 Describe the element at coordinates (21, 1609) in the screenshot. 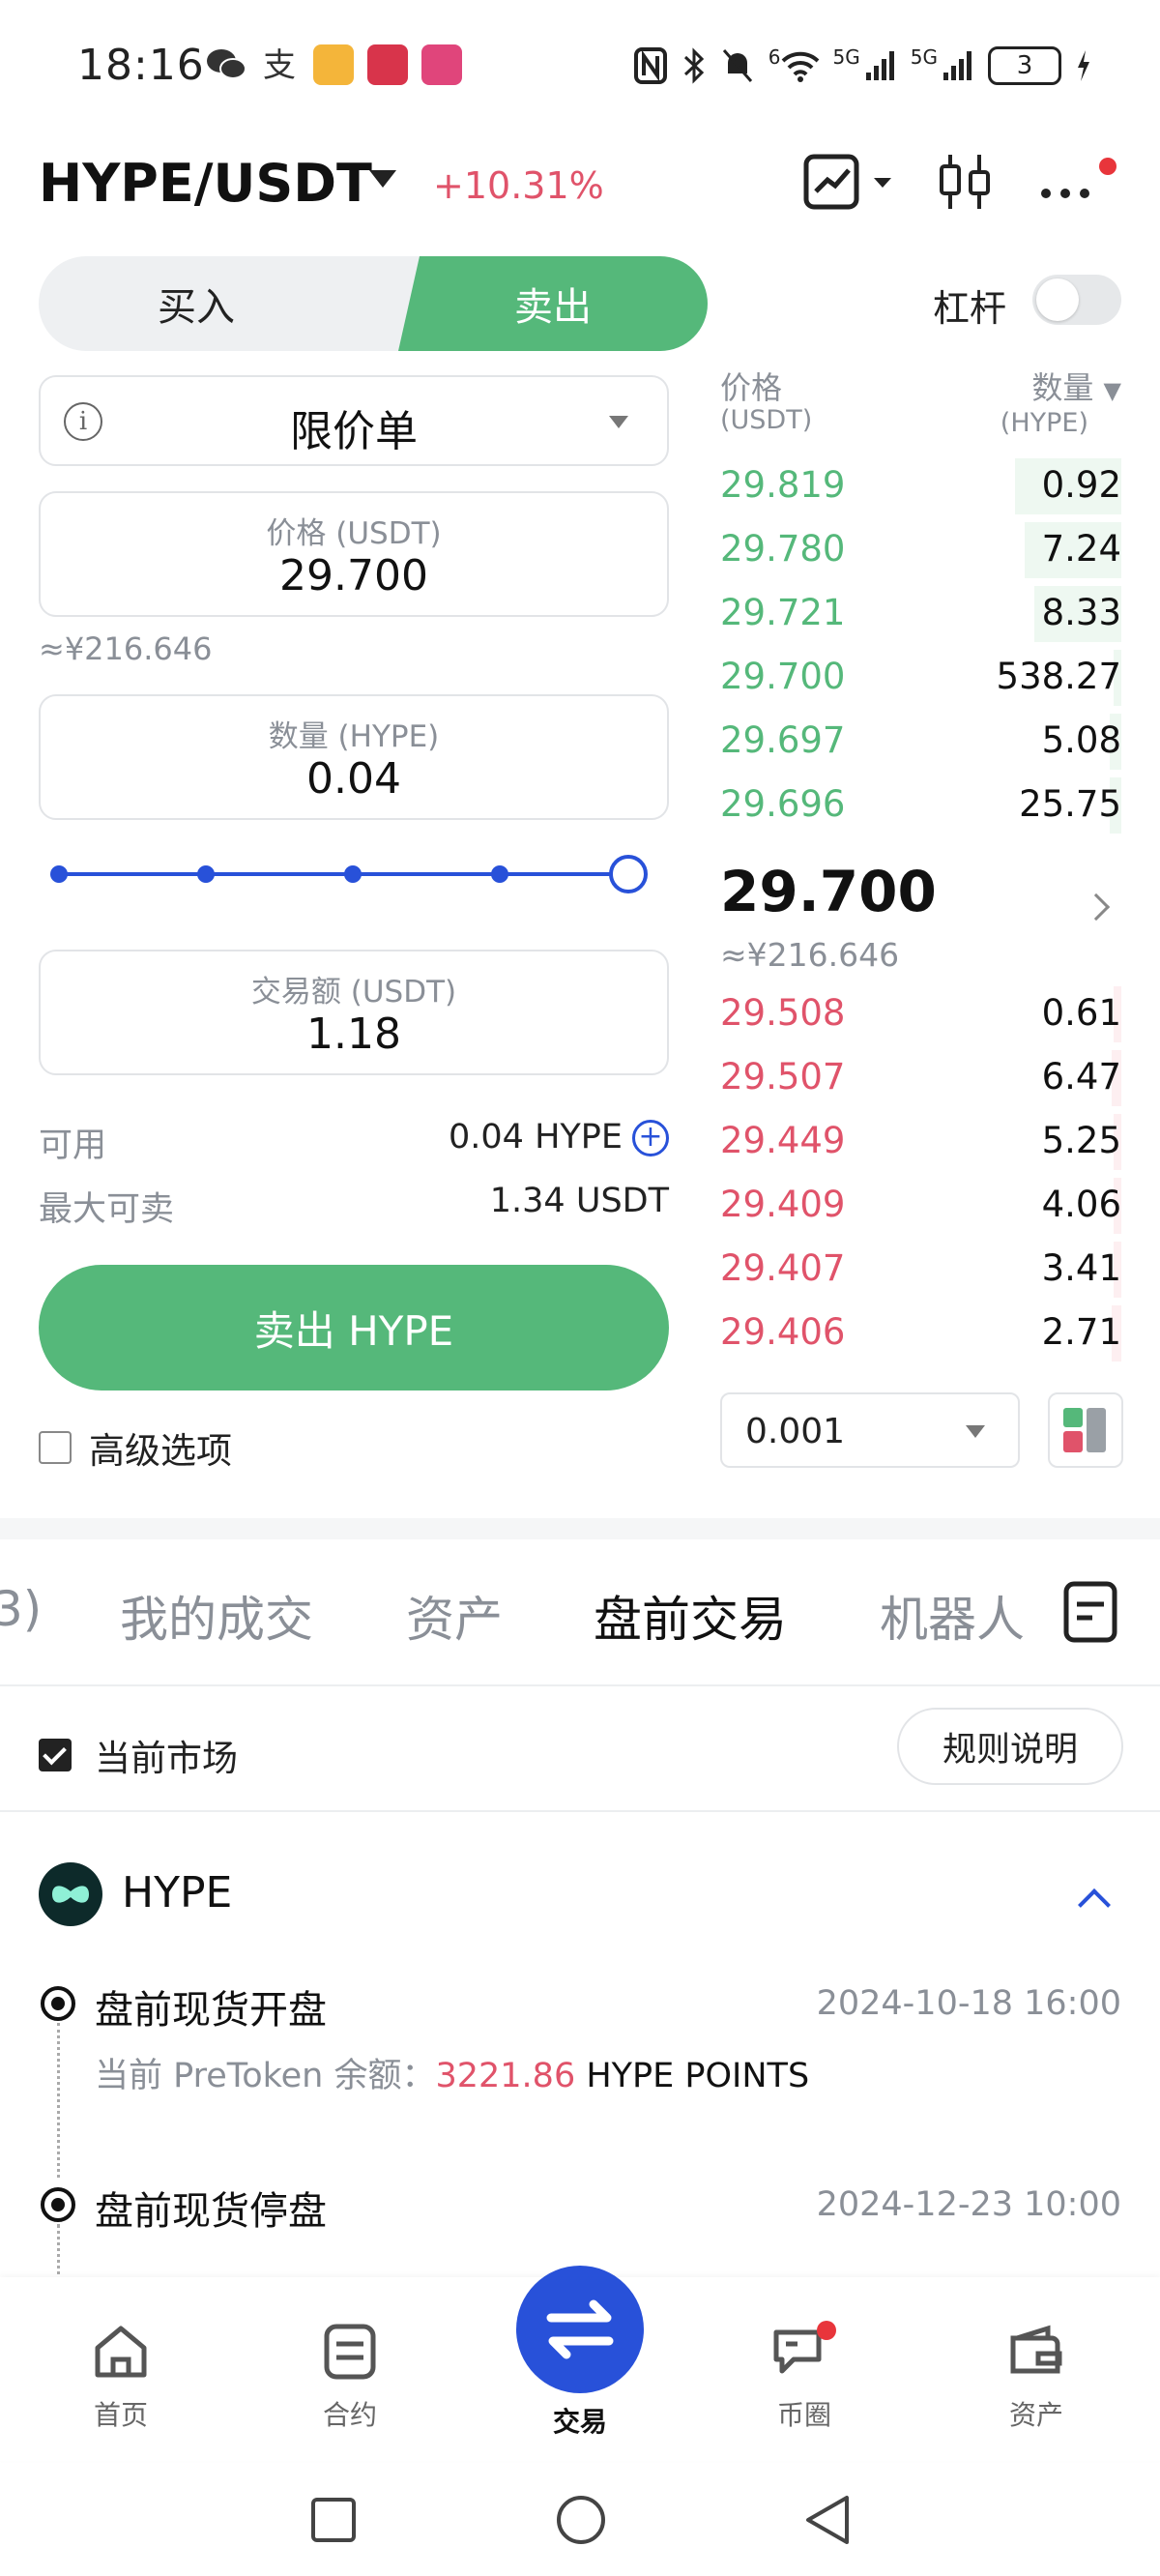

I see `tab-partial: 3)` at that location.